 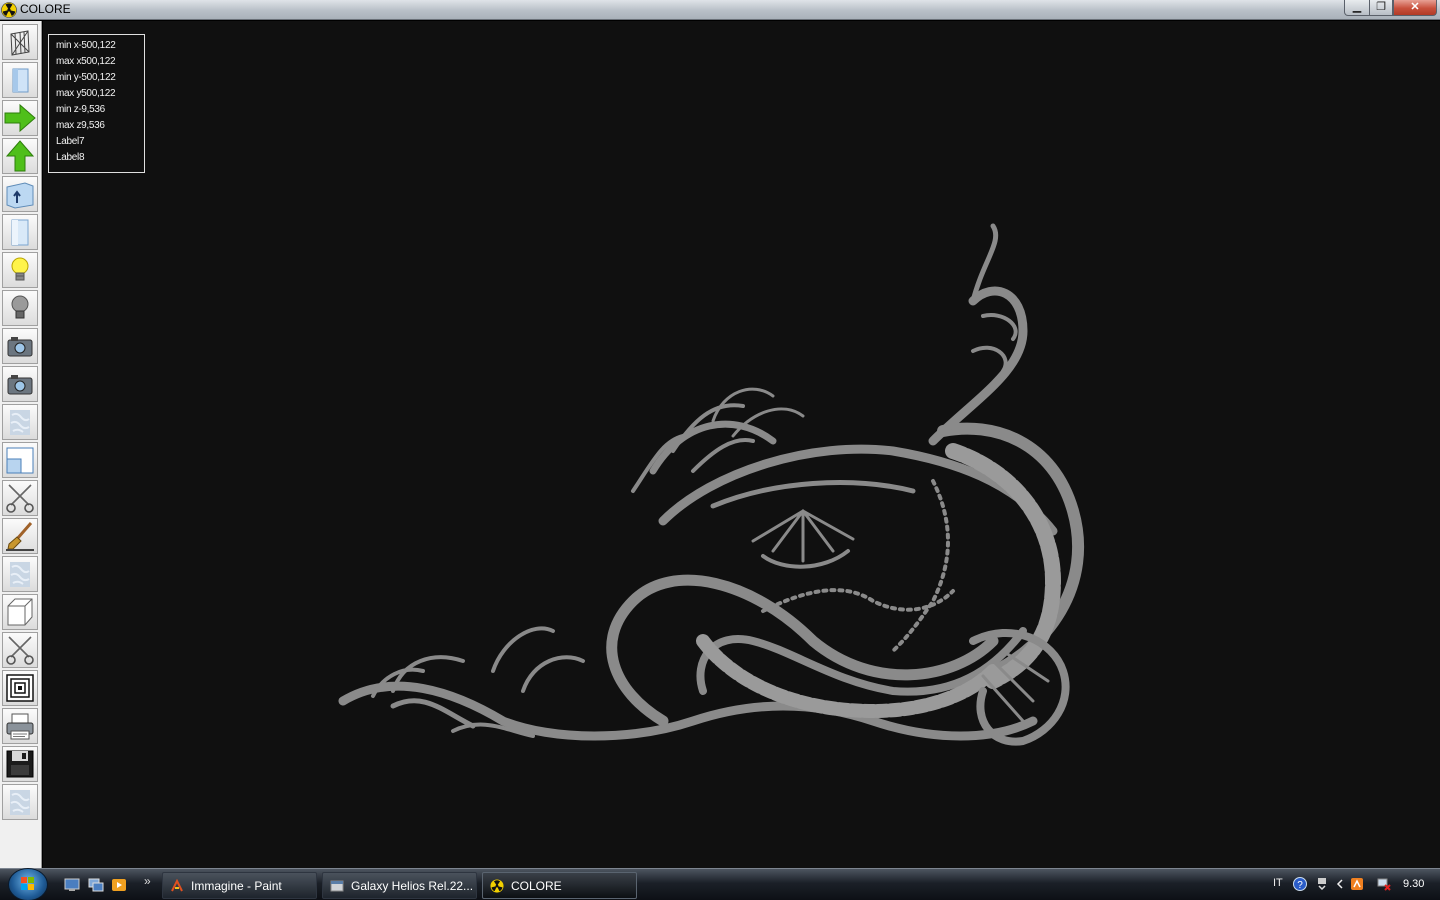 I want to click on cut-tool, so click(x=20, y=498).